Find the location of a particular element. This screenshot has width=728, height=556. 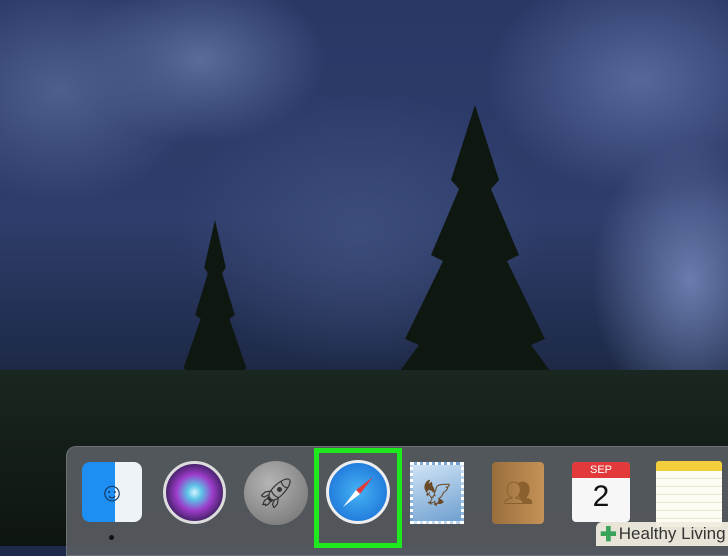

finder-icon: ☺ is located at coordinates (112, 491).